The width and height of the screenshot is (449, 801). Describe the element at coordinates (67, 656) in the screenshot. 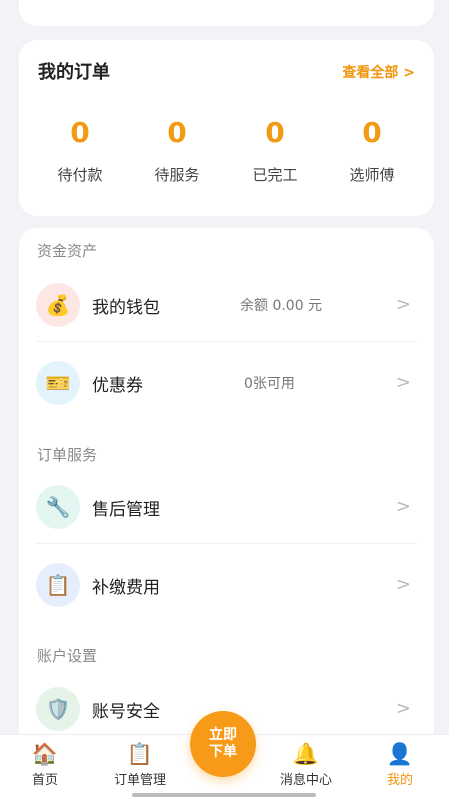

I see `section-title-account: 账户设置` at that location.